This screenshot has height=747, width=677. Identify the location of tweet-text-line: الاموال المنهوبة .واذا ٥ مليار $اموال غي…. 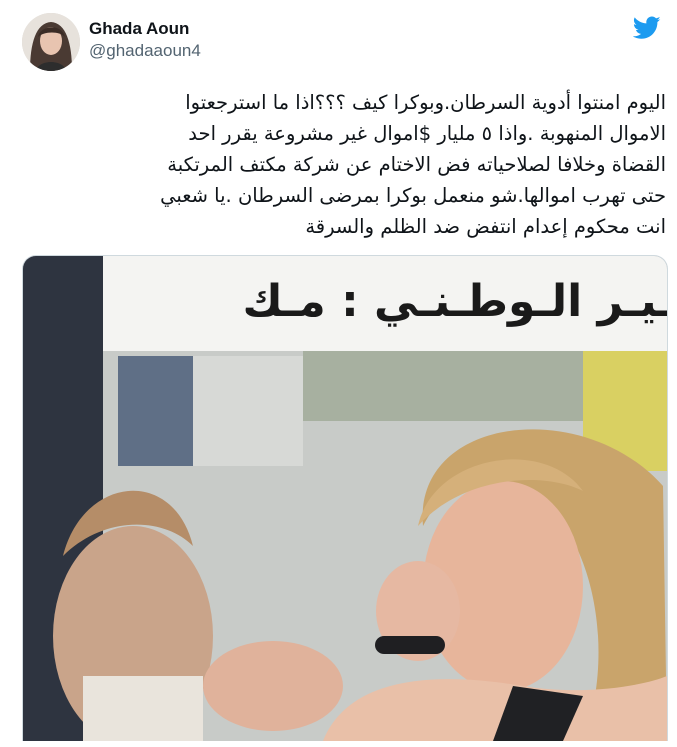
(427, 133).